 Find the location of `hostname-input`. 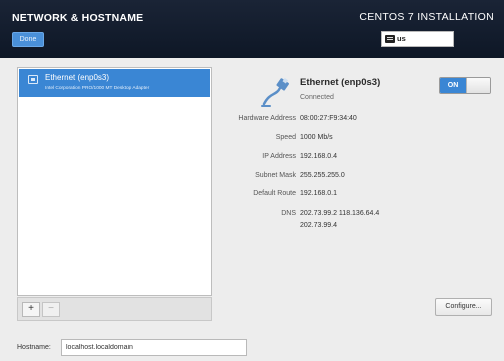

hostname-input is located at coordinates (154, 347).